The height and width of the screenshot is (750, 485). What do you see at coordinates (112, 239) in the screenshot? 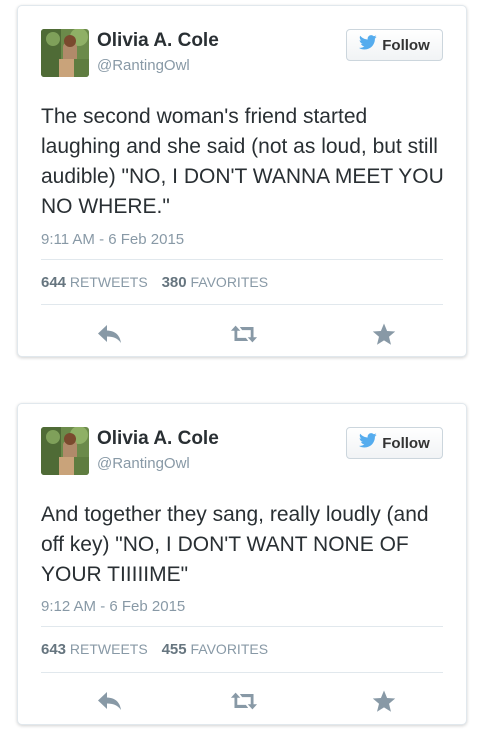
I see `tweet-timestamp: 9:11 AM - 6 Feb 2015` at bounding box center [112, 239].